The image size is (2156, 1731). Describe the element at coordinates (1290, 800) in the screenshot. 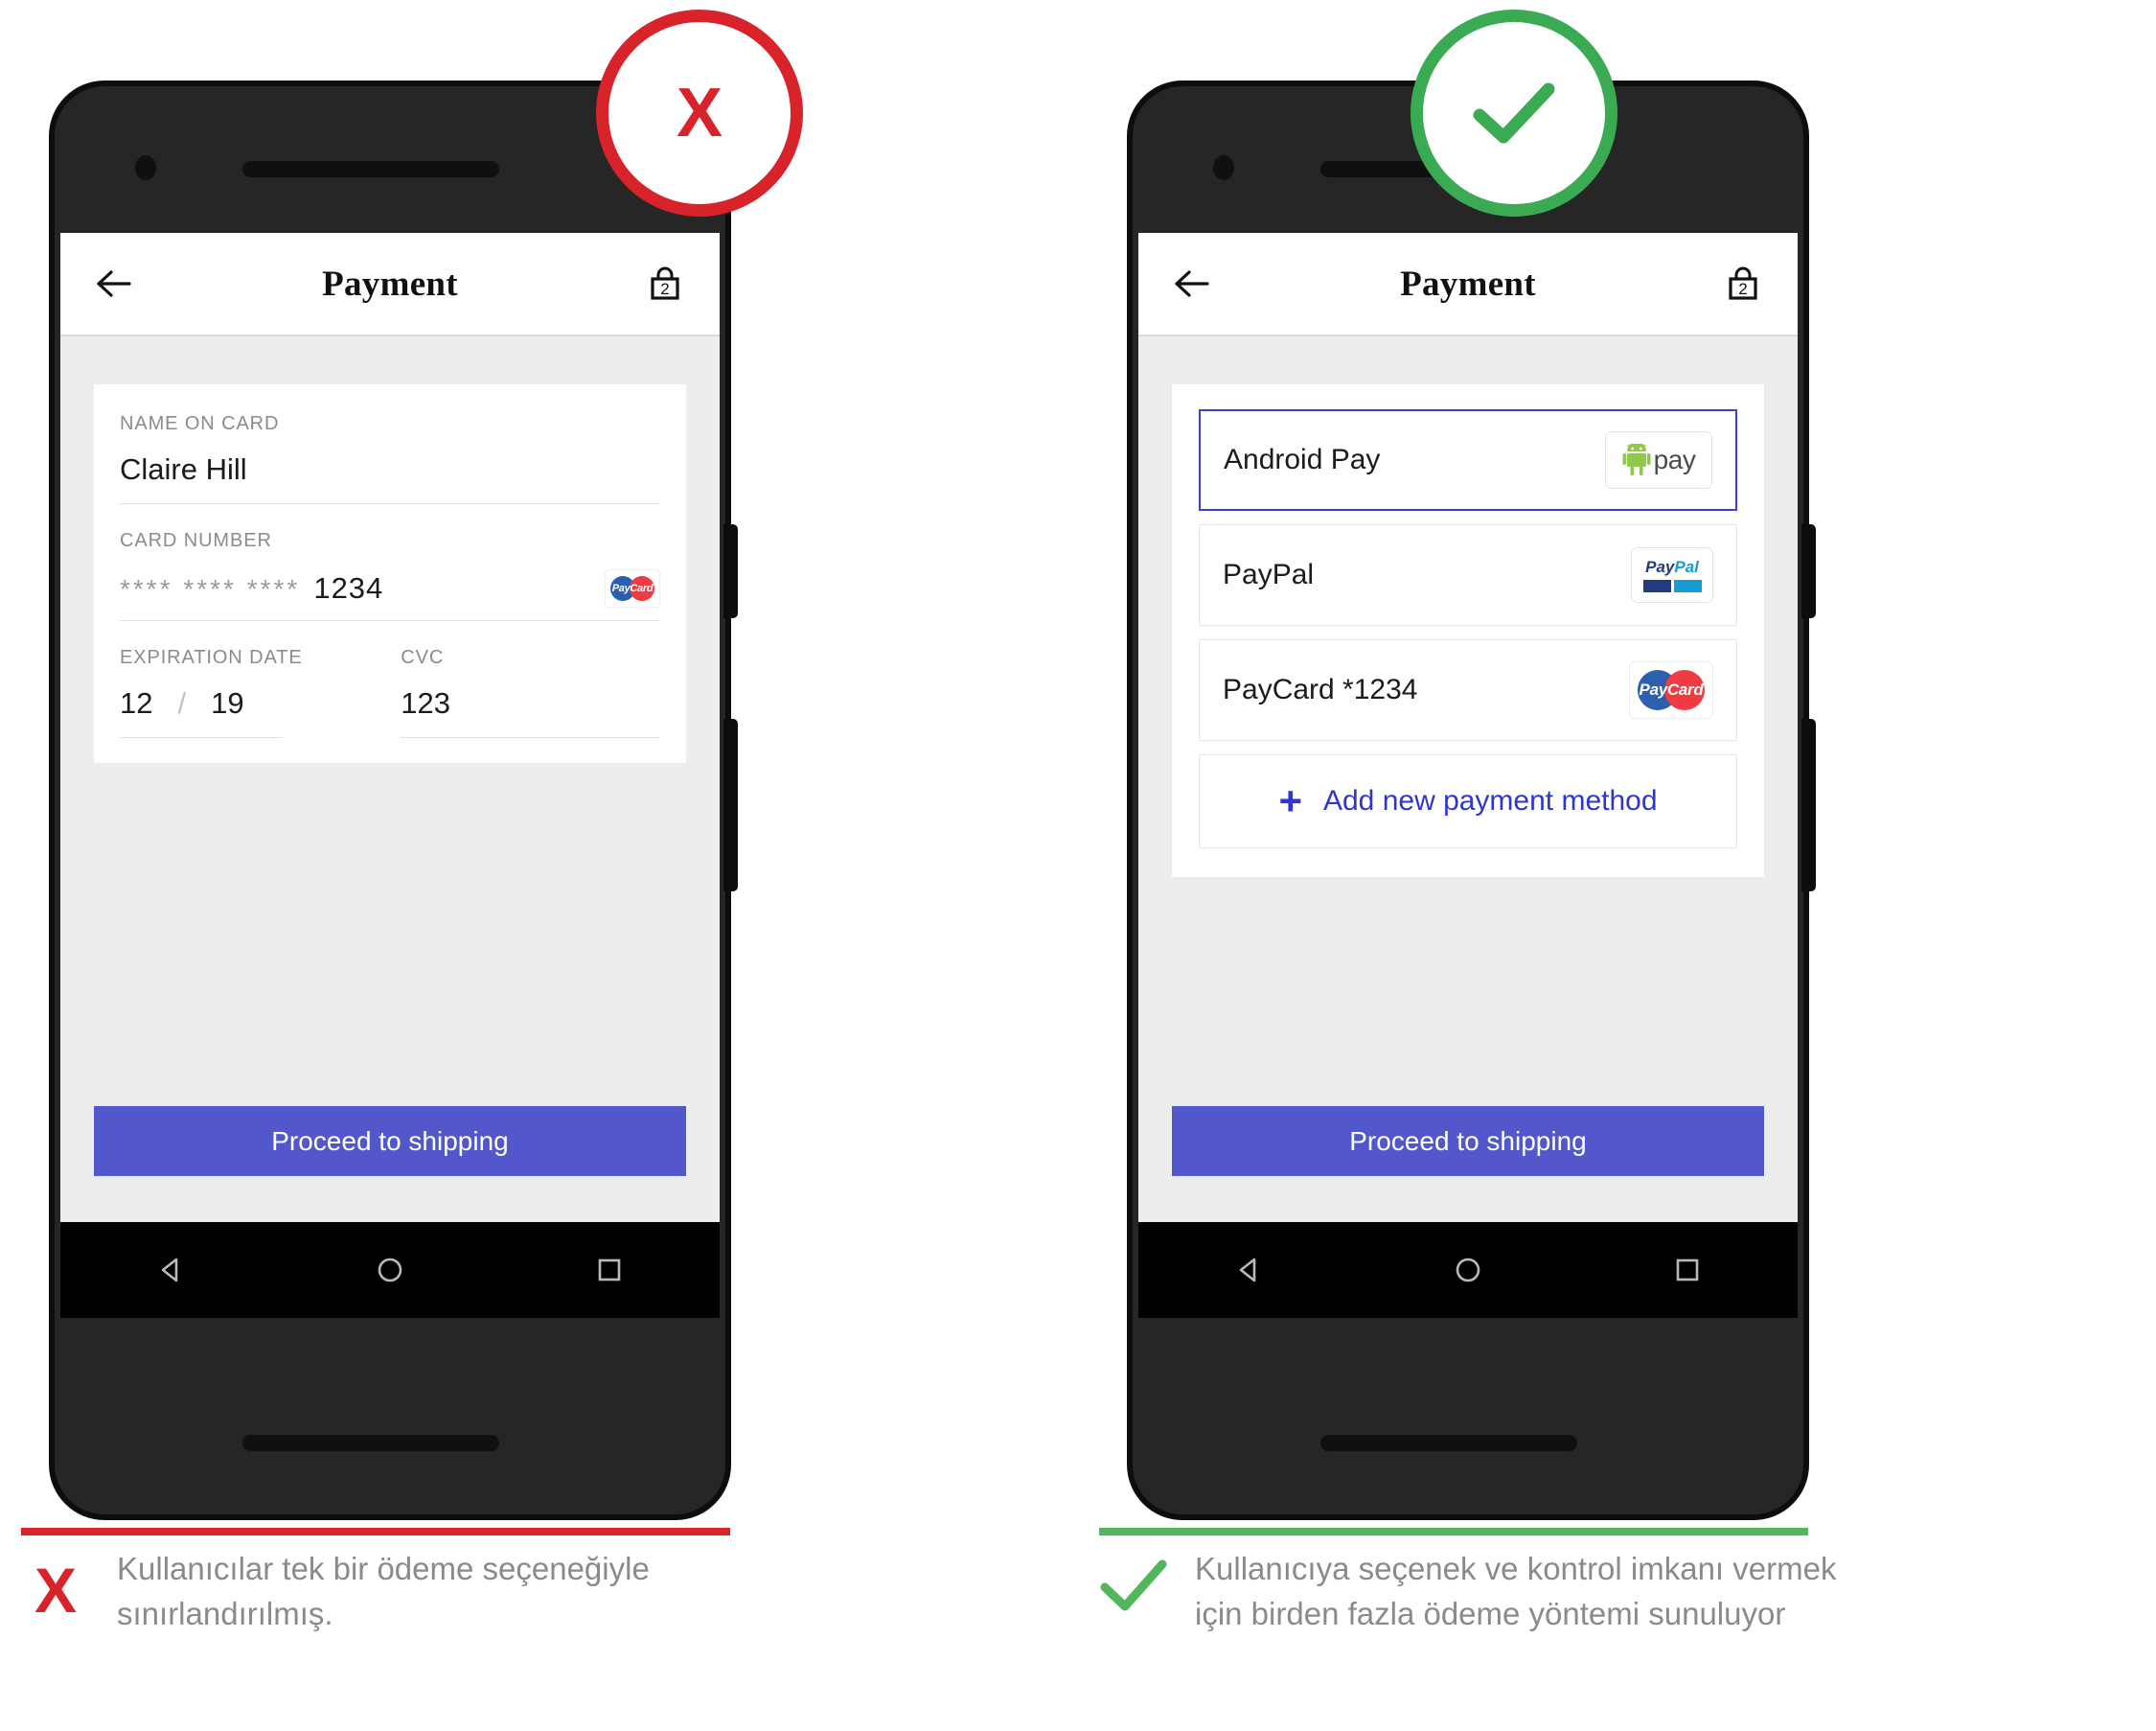

I see `plus-icon: +` at that location.